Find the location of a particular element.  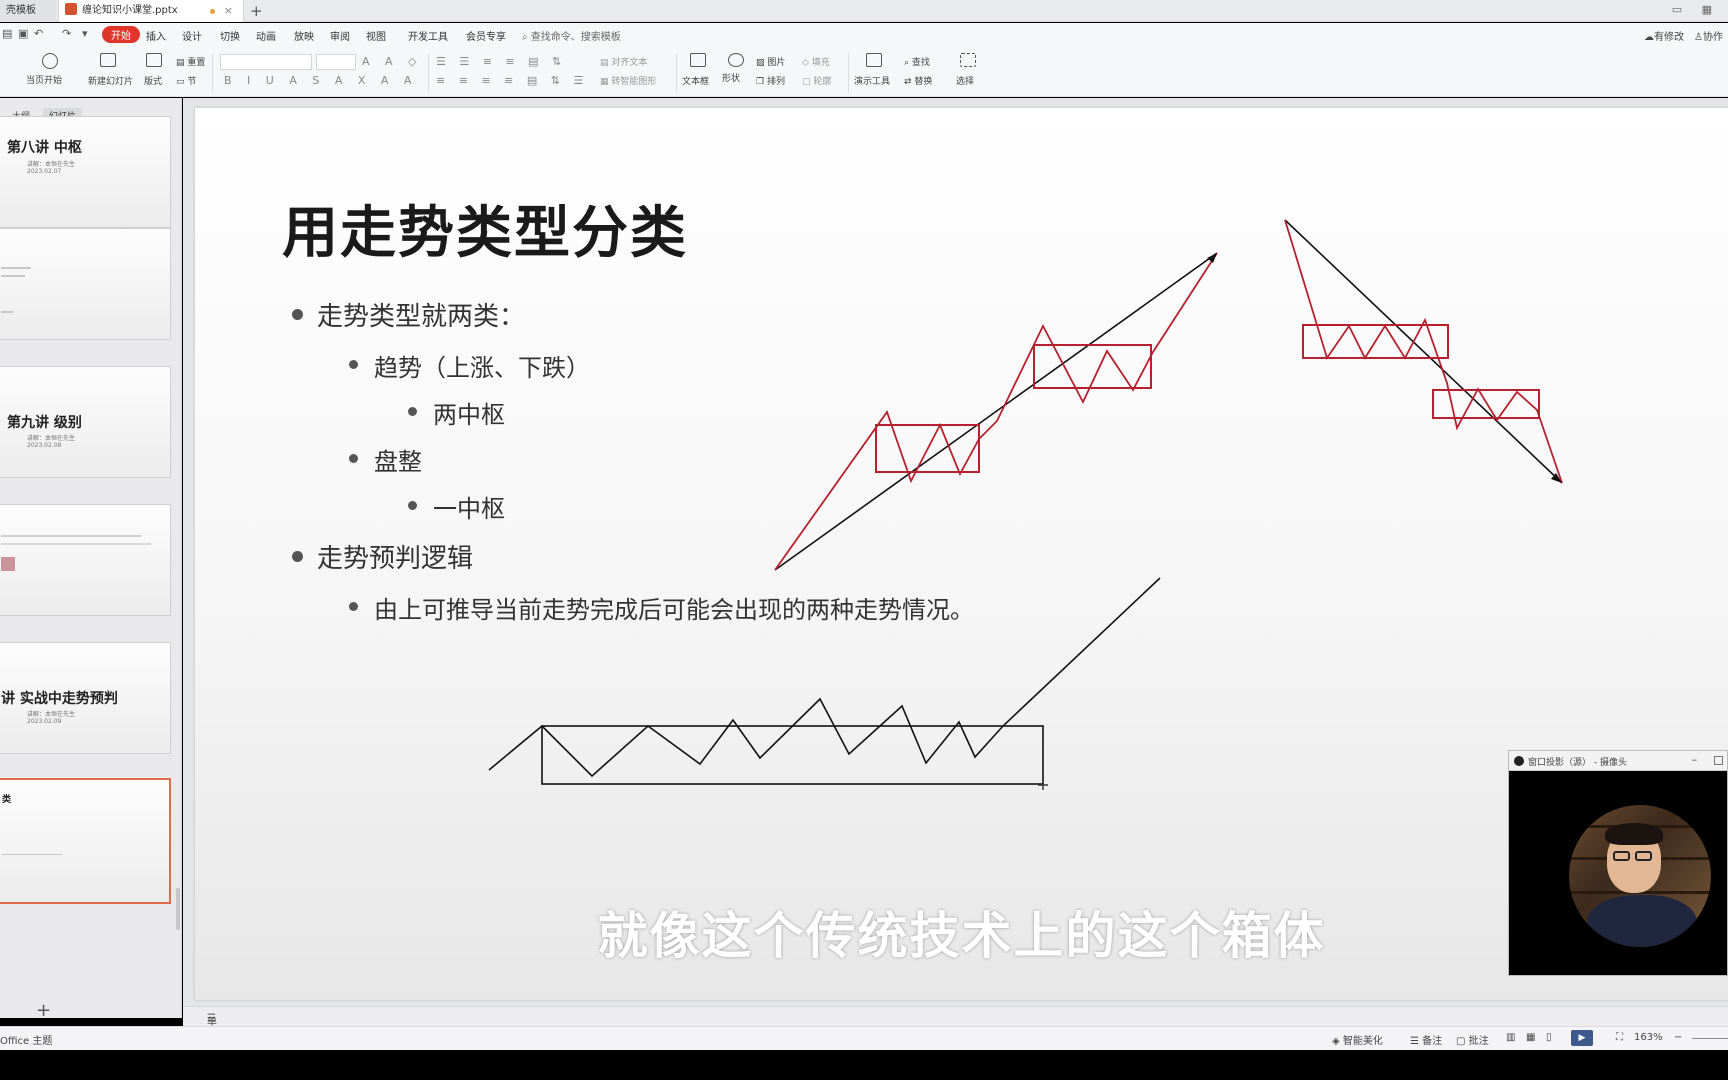

slide-thumb-sub: 讲解：本恒在先生 is located at coordinates (51, 714).